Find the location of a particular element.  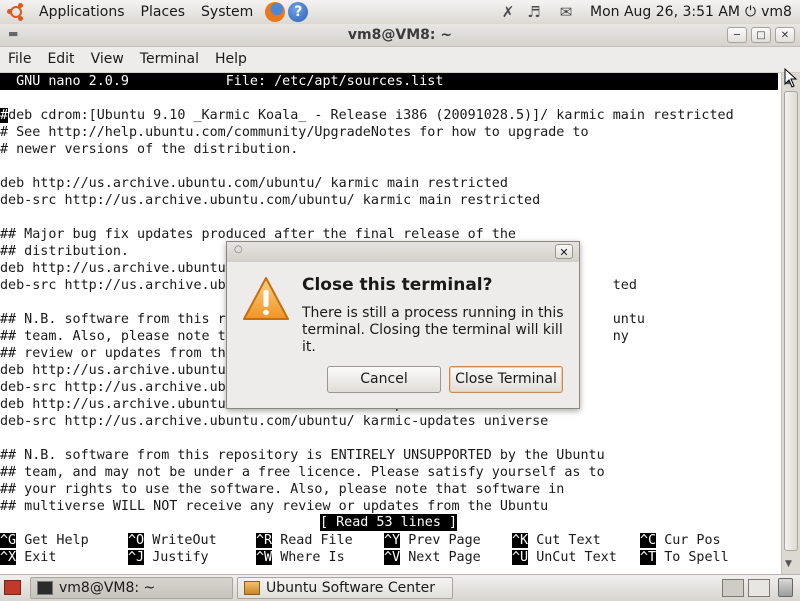

shortcut-read-file: ^R Read File is located at coordinates (304, 540).